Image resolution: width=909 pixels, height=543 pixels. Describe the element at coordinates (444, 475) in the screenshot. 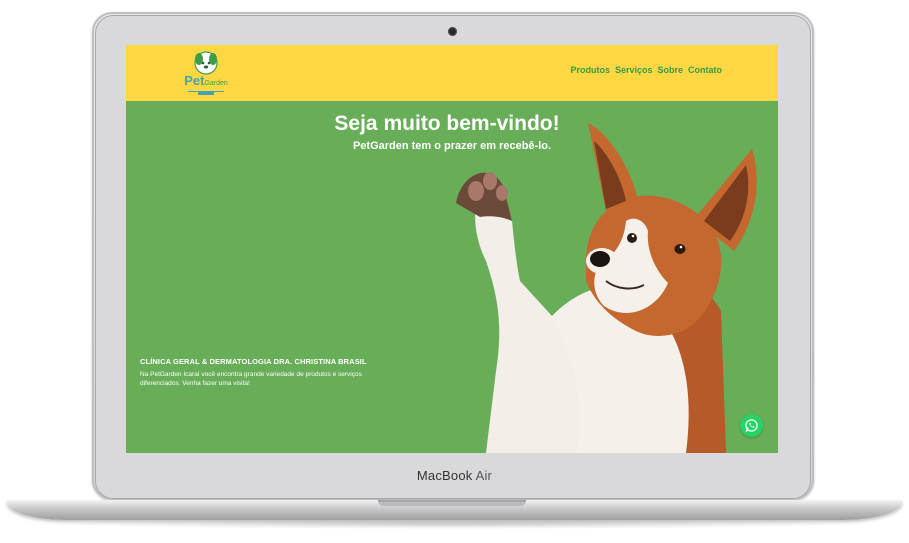

I see `device-brand: MacBook` at that location.